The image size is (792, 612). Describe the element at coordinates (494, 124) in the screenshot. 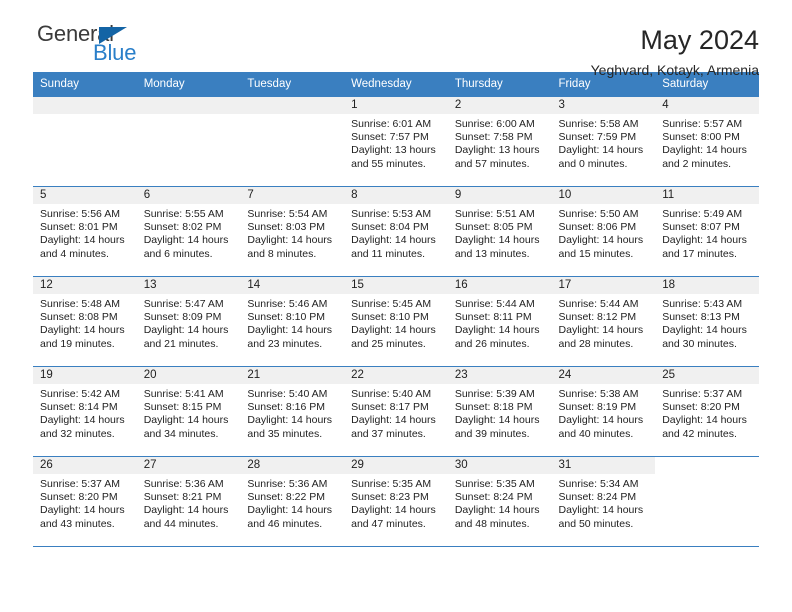

I see `sunrise-text: Sunrise: 6:00 AM` at that location.